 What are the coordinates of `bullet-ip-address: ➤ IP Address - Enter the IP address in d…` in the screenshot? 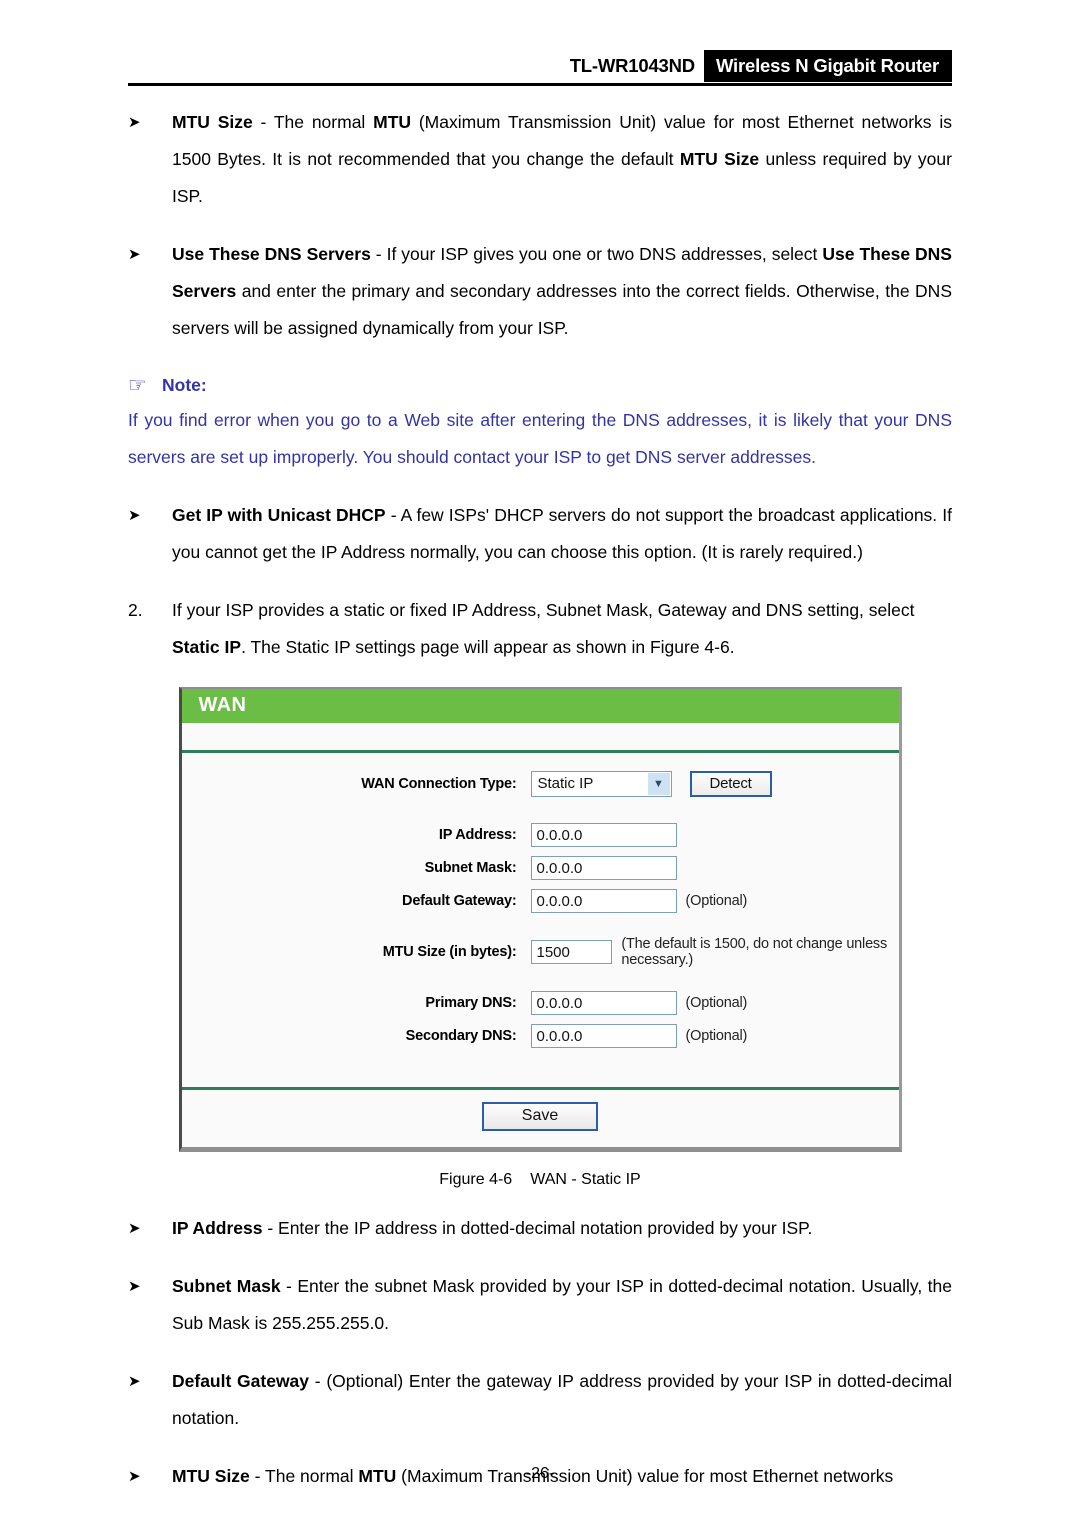 It's located at (540, 1228).